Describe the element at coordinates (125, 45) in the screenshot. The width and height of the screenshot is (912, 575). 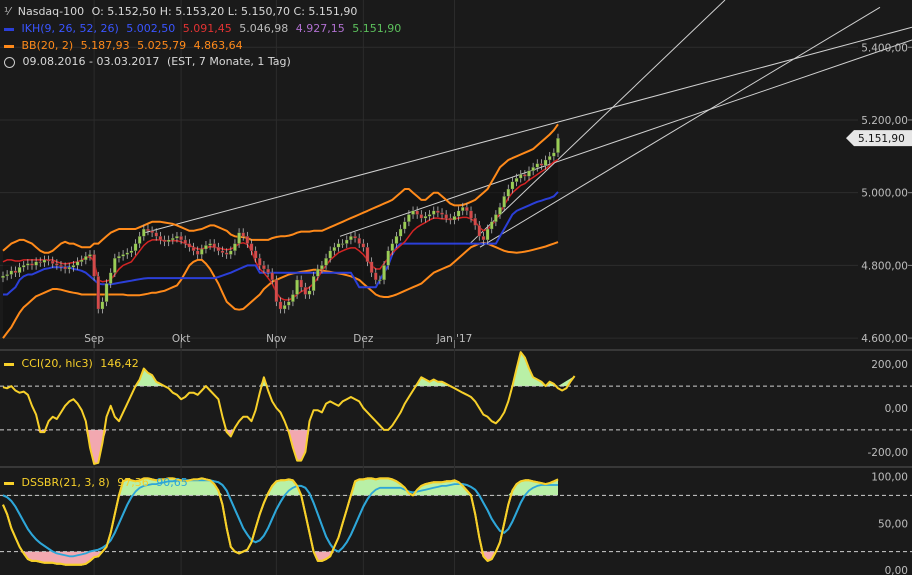
I see `bb-legend: BB(20, 2) 5.187,93 5.025,79 4.863,64` at that location.